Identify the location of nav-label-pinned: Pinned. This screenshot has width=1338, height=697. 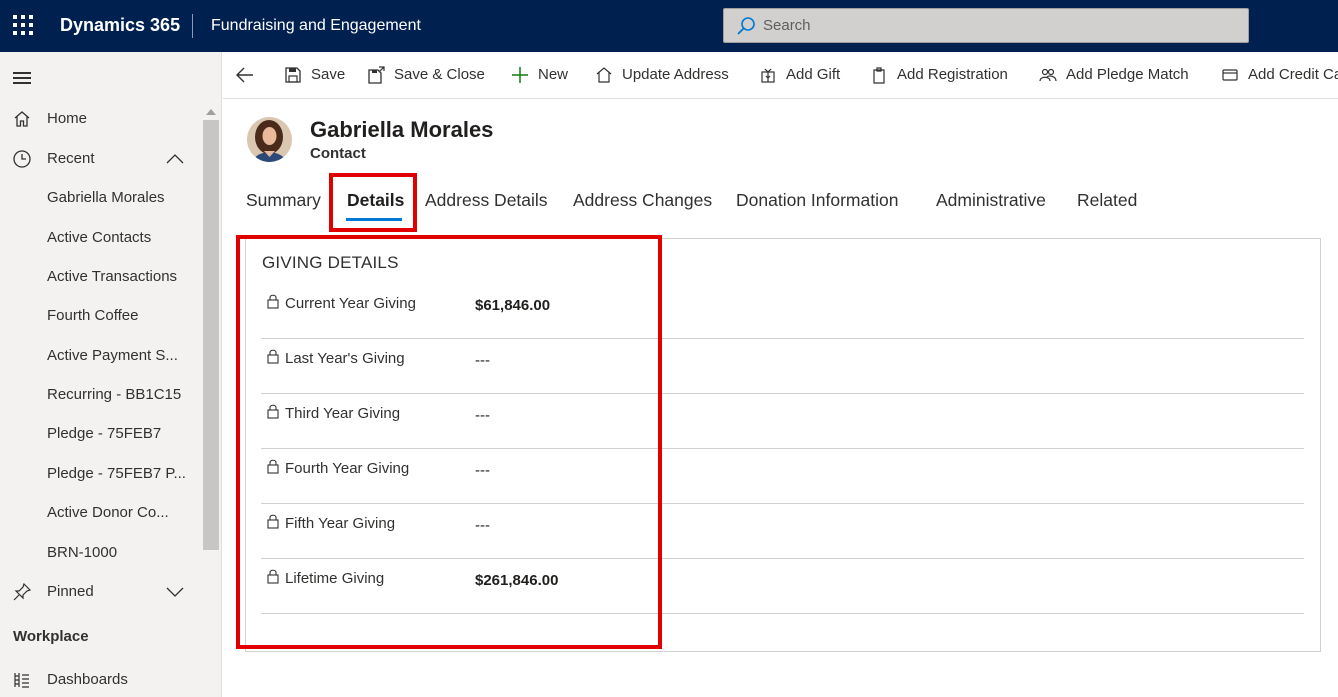
(70, 591).